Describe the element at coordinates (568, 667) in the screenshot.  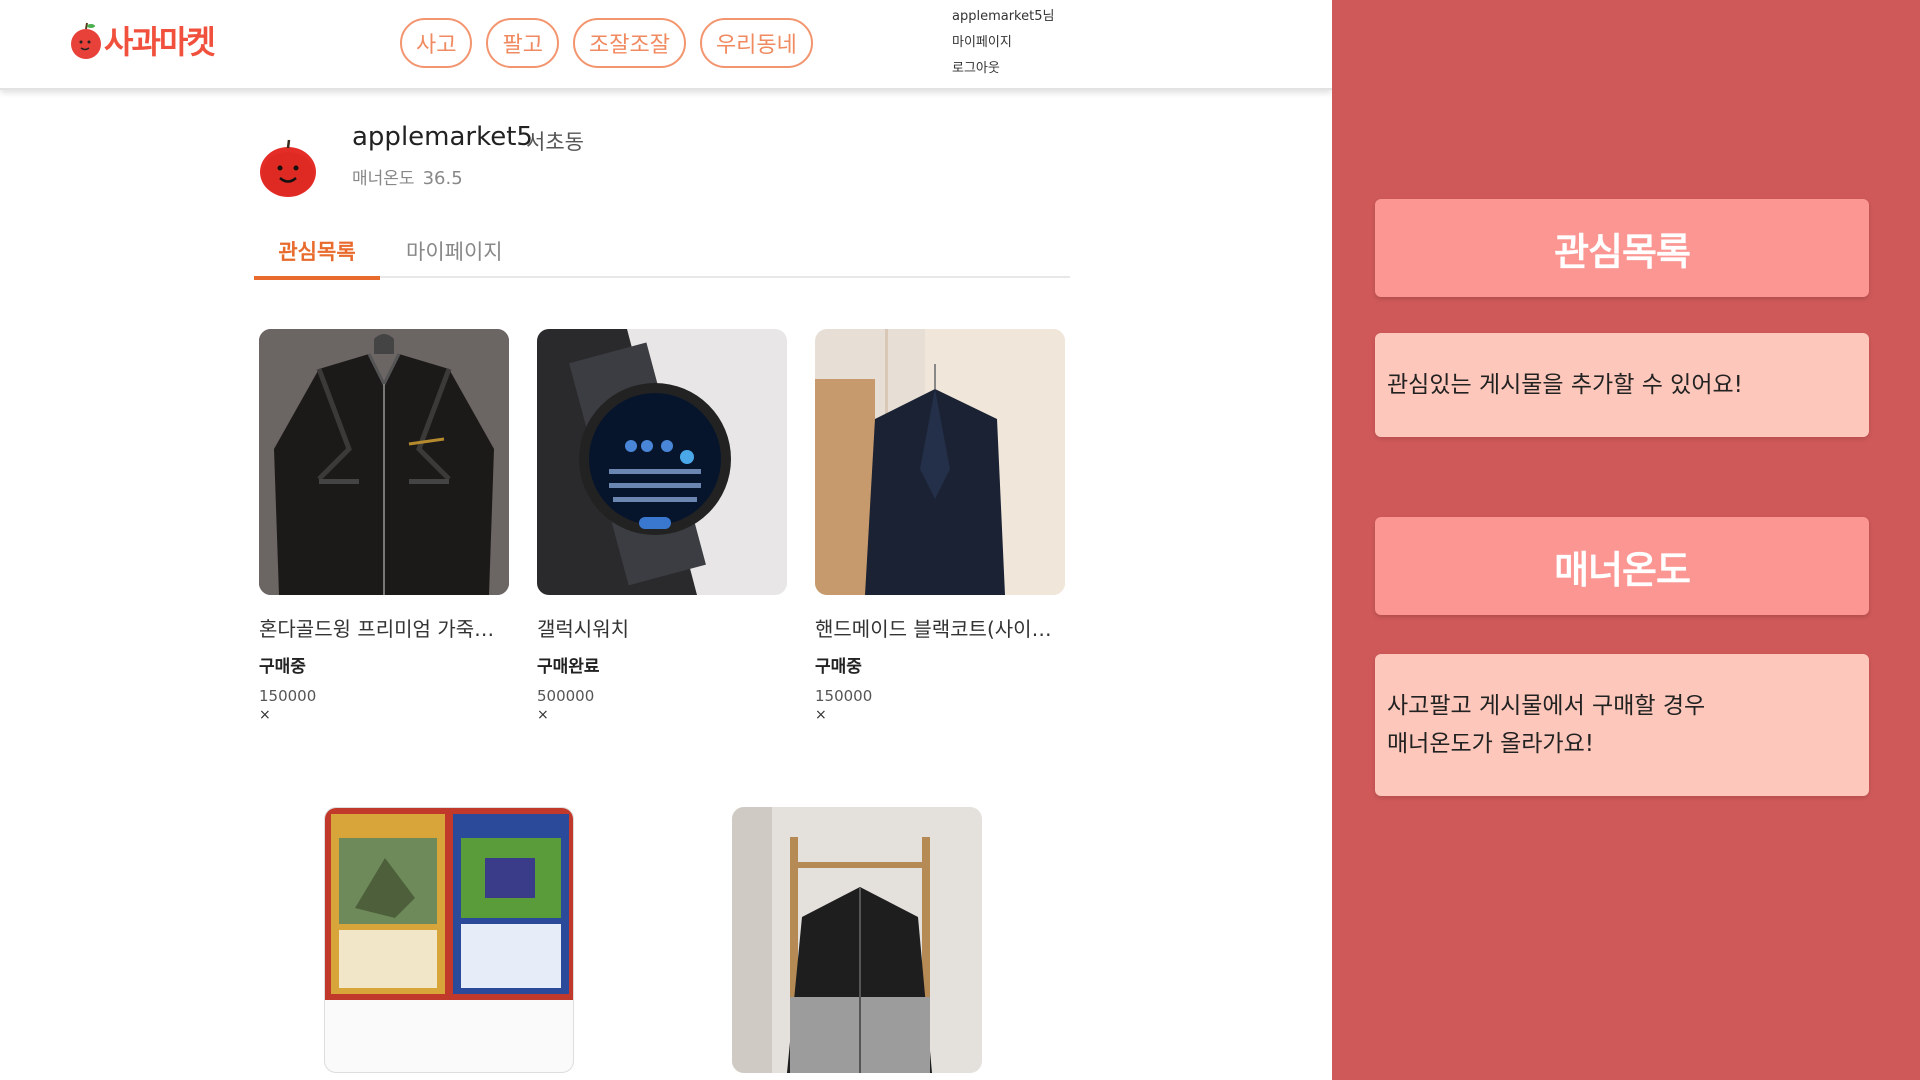
I see `item-status: 구매완료` at that location.